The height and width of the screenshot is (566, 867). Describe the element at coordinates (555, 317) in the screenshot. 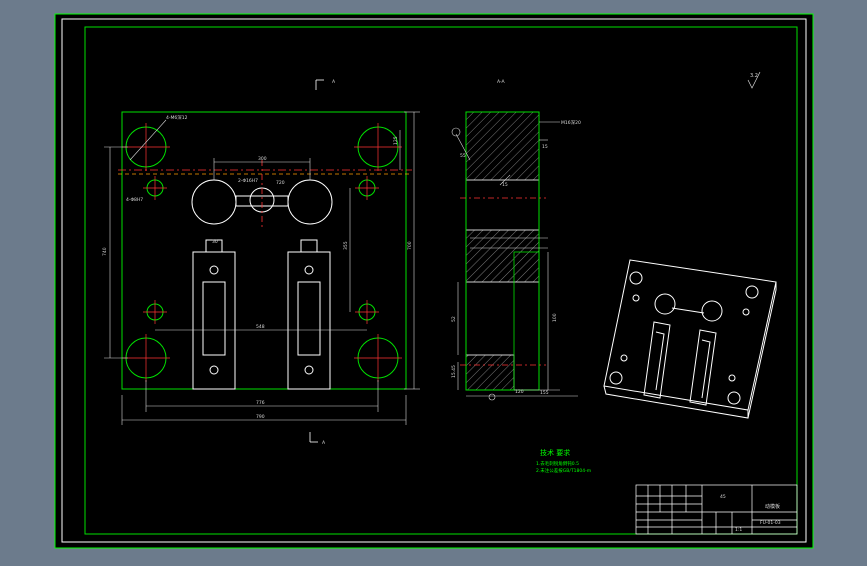

I see `side-label-right: 100` at that location.